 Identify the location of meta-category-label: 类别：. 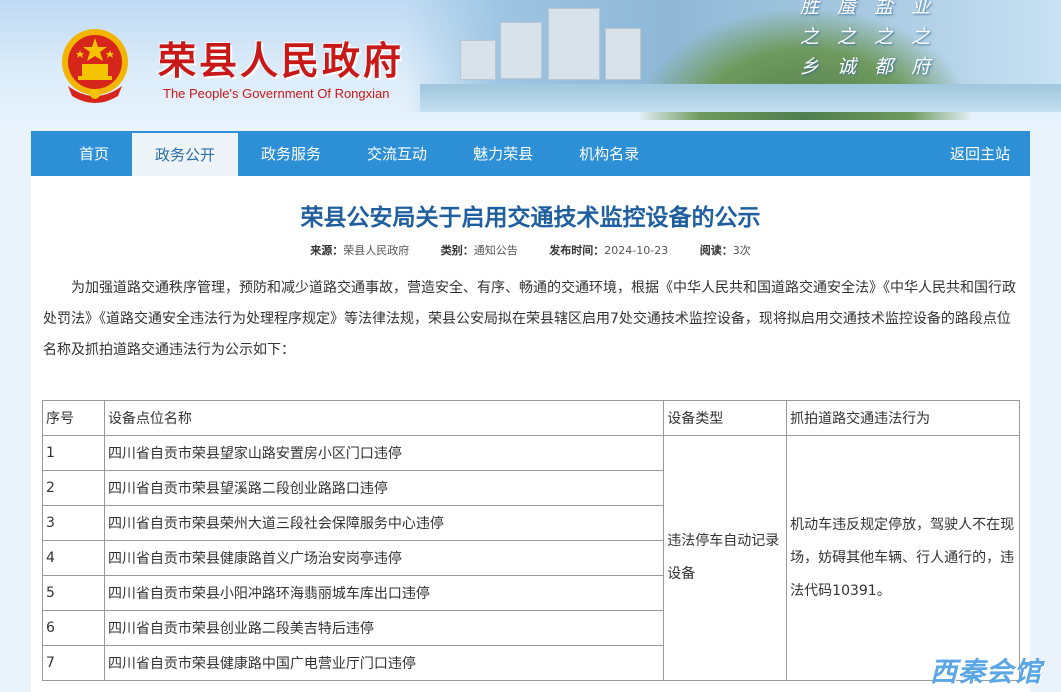
(457, 250).